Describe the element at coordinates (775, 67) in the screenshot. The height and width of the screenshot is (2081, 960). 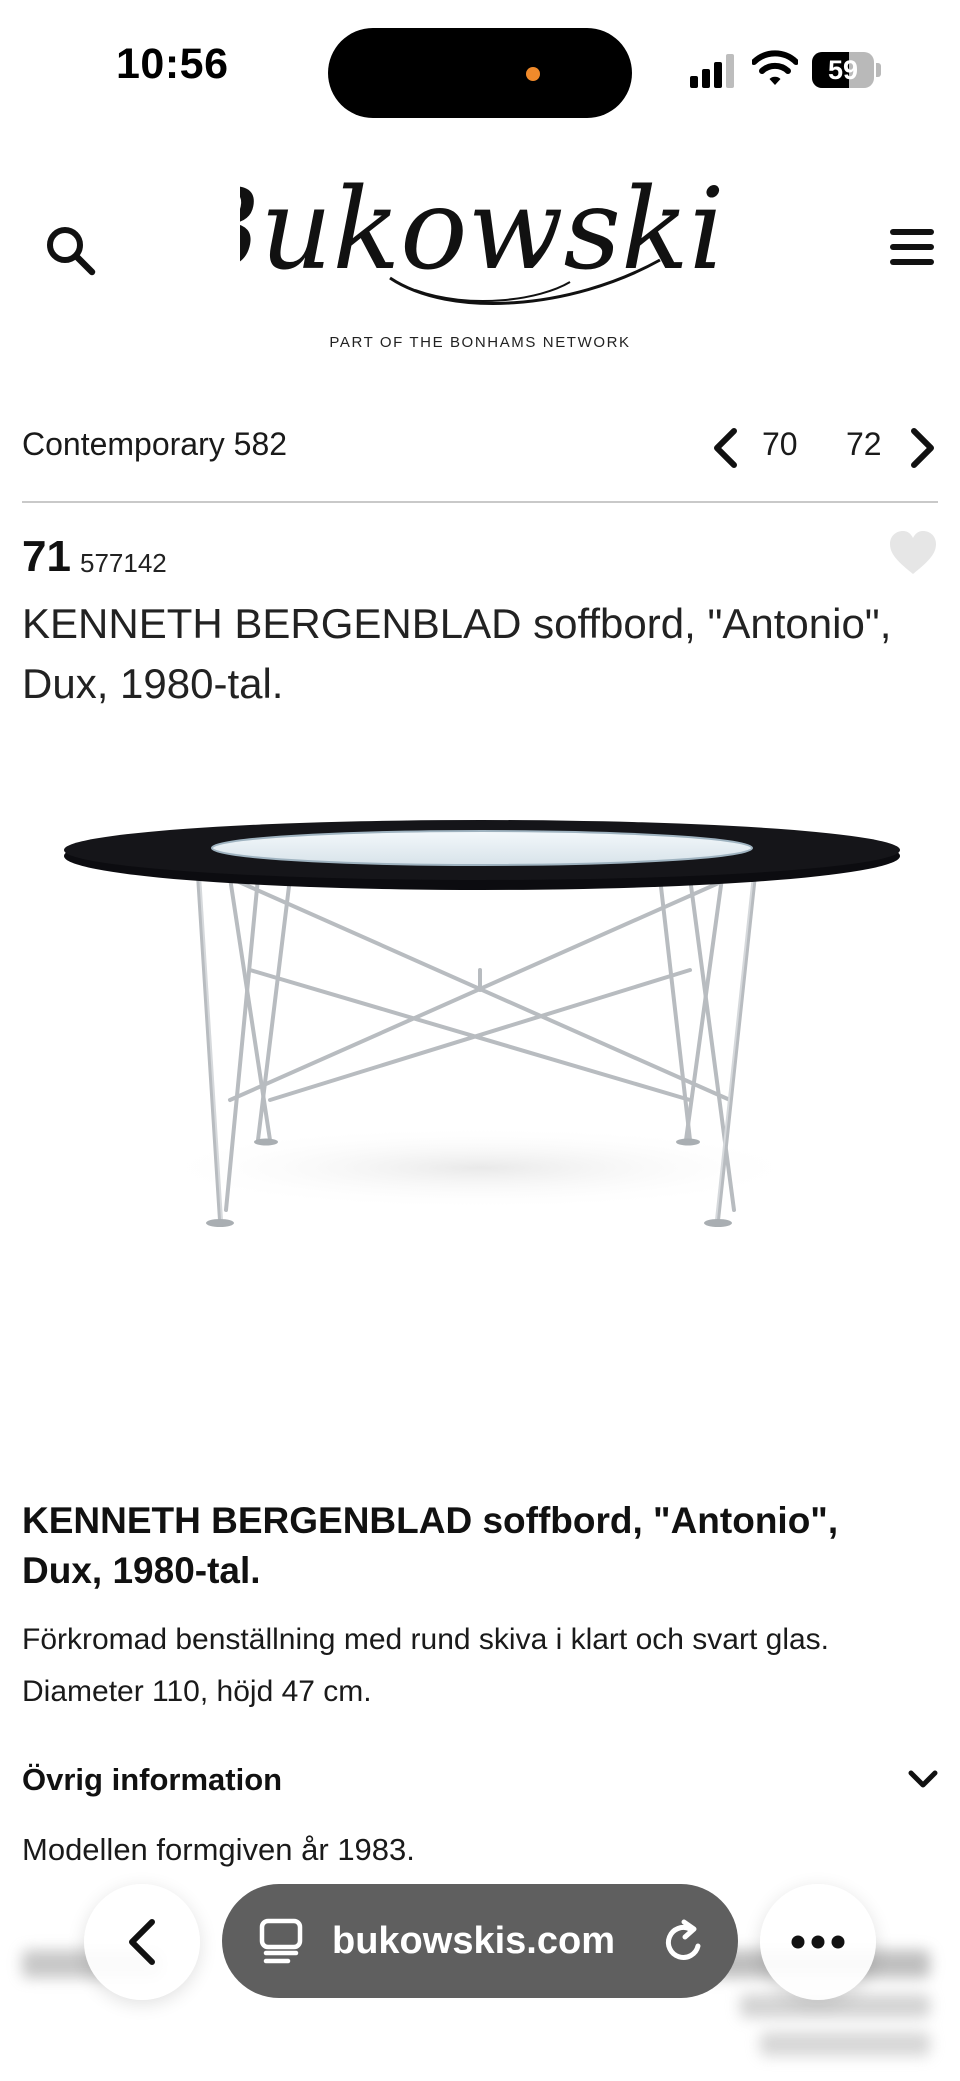
I see `wifi-icon` at that location.